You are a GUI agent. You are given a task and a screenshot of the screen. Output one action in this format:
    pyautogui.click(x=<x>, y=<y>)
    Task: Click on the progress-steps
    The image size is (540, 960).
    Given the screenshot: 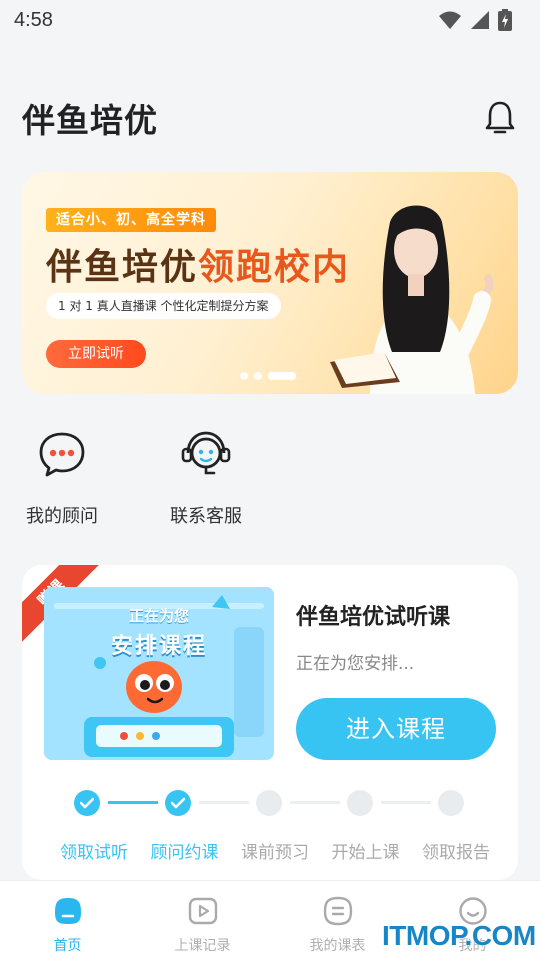 What is the action you would take?
    pyautogui.click(x=270, y=803)
    